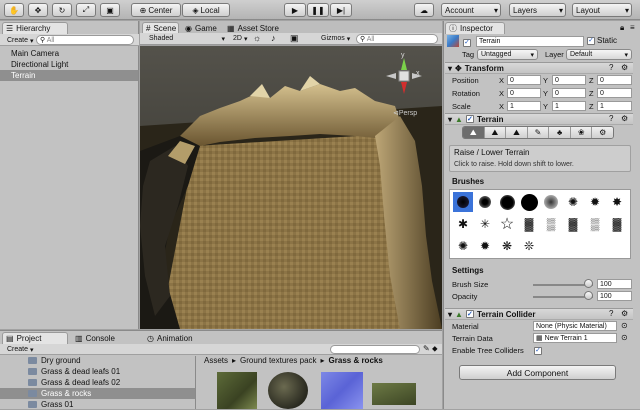  What do you see at coordinates (341, 10) in the screenshot?
I see `step-button: ▶|` at bounding box center [341, 10].